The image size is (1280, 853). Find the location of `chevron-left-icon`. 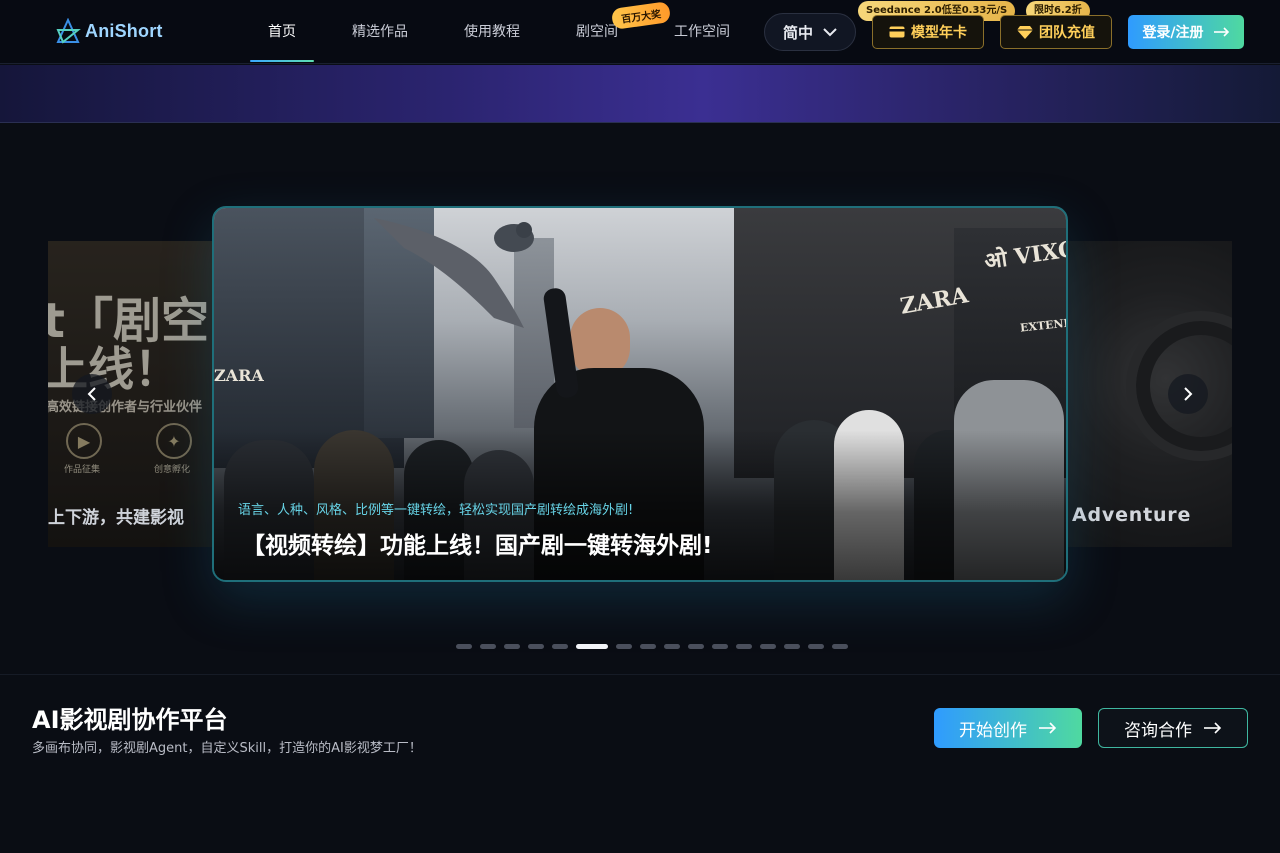

chevron-left-icon is located at coordinates (91, 394).